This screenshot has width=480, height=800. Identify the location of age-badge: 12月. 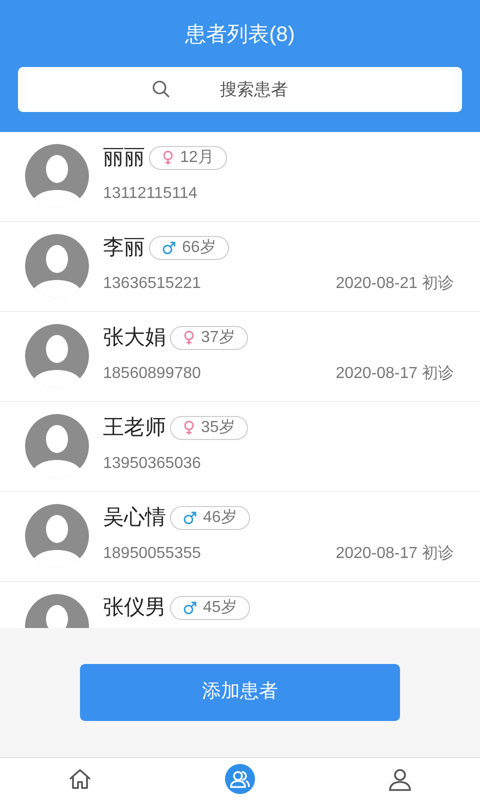
(188, 158).